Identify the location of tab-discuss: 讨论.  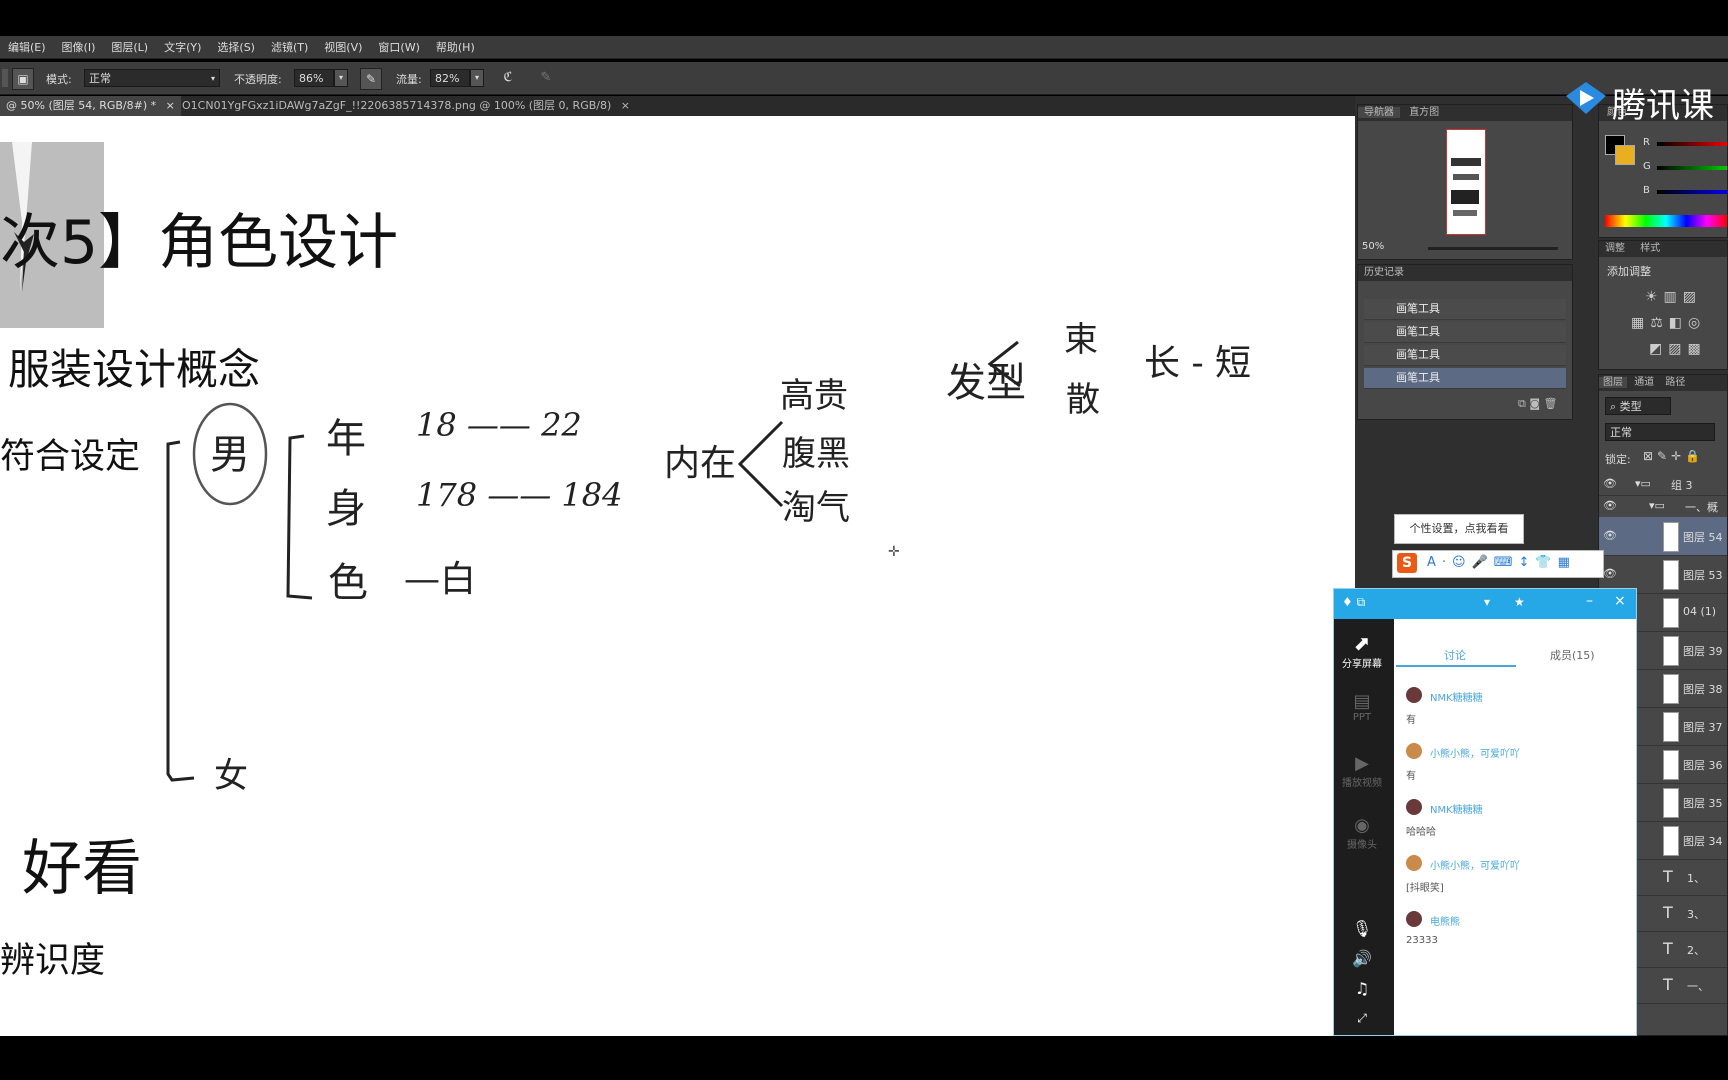
(1455, 655).